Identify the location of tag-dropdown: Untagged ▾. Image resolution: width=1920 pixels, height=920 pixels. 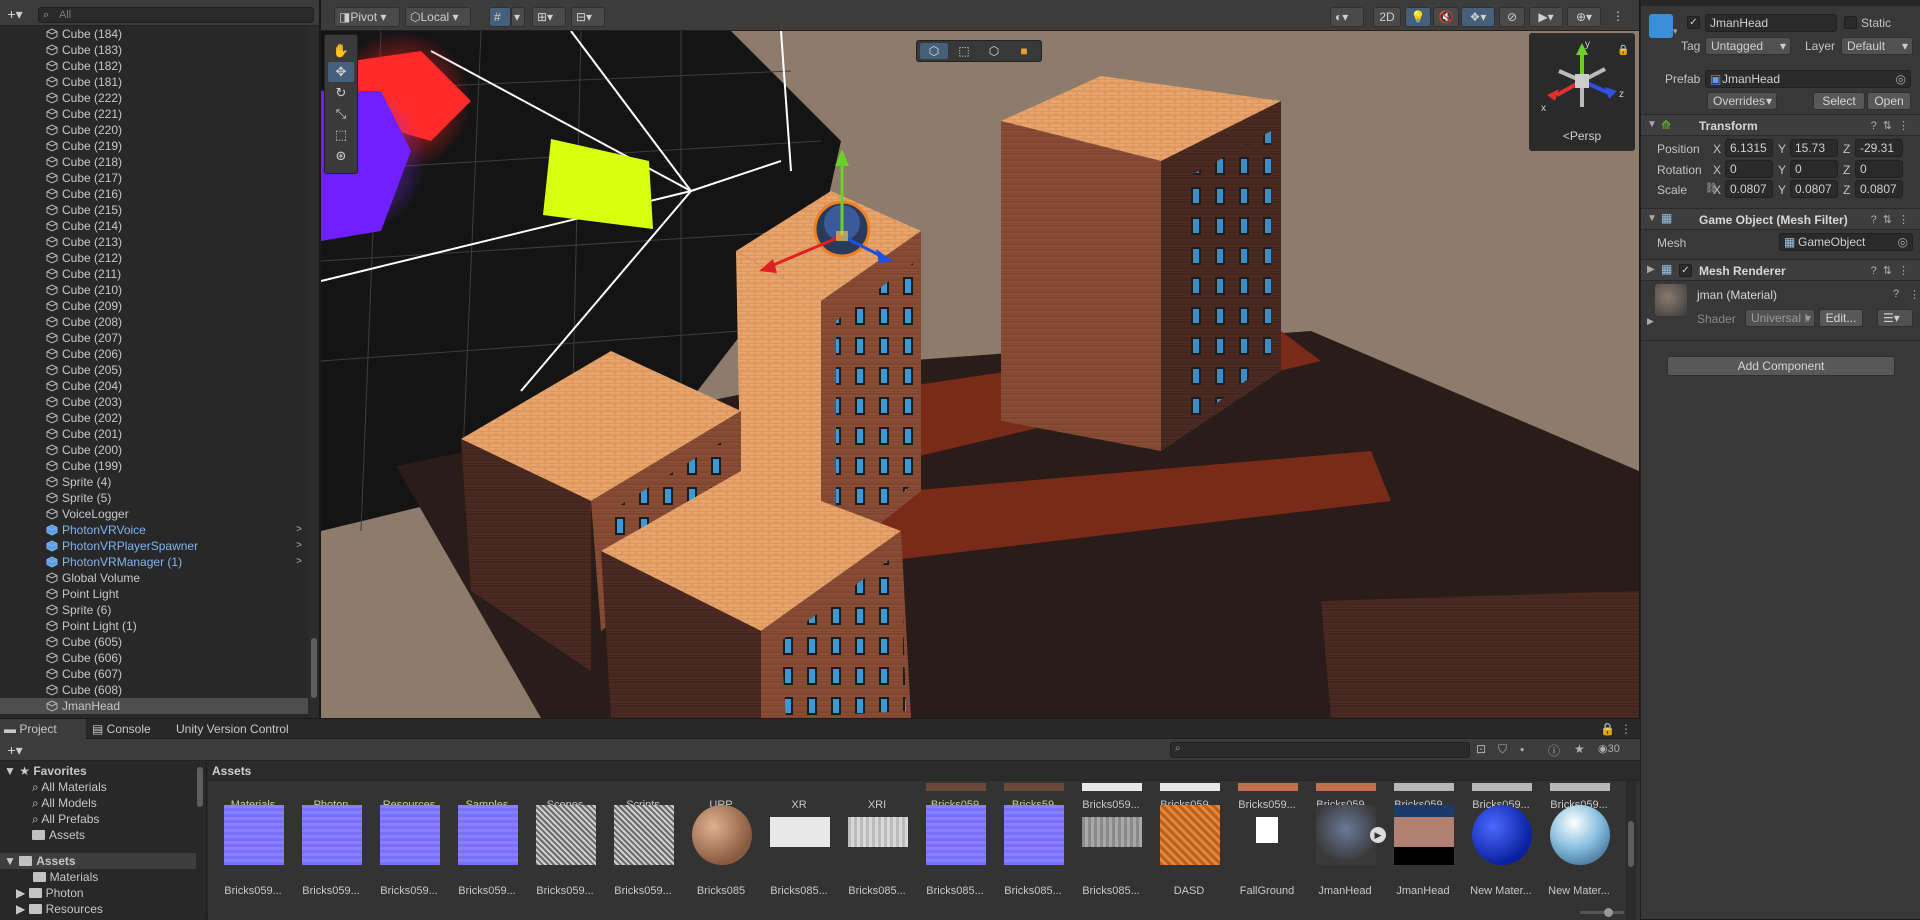
(1748, 46).